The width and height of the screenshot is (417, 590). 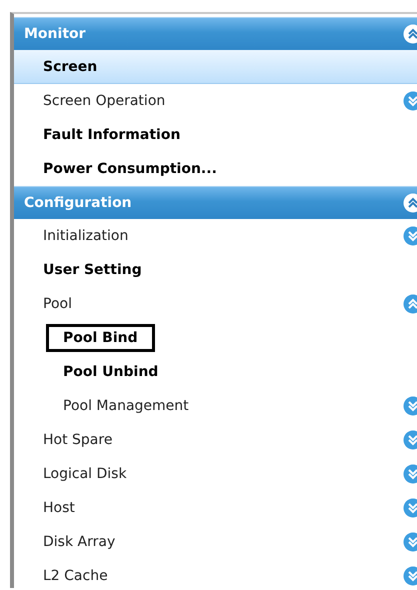 I want to click on nav-item: Hot Spare, so click(x=78, y=440).